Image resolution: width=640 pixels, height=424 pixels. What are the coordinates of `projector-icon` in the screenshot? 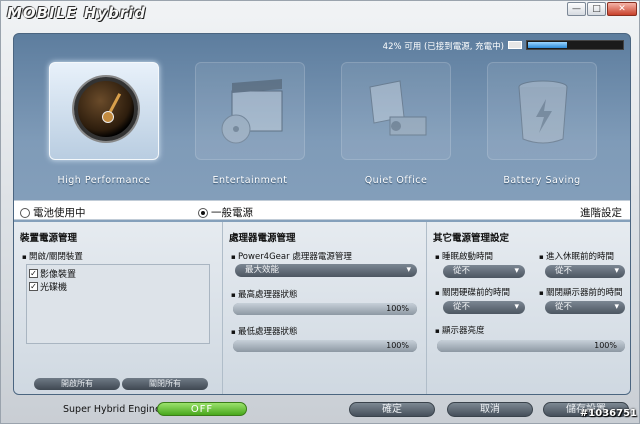 It's located at (398, 108).